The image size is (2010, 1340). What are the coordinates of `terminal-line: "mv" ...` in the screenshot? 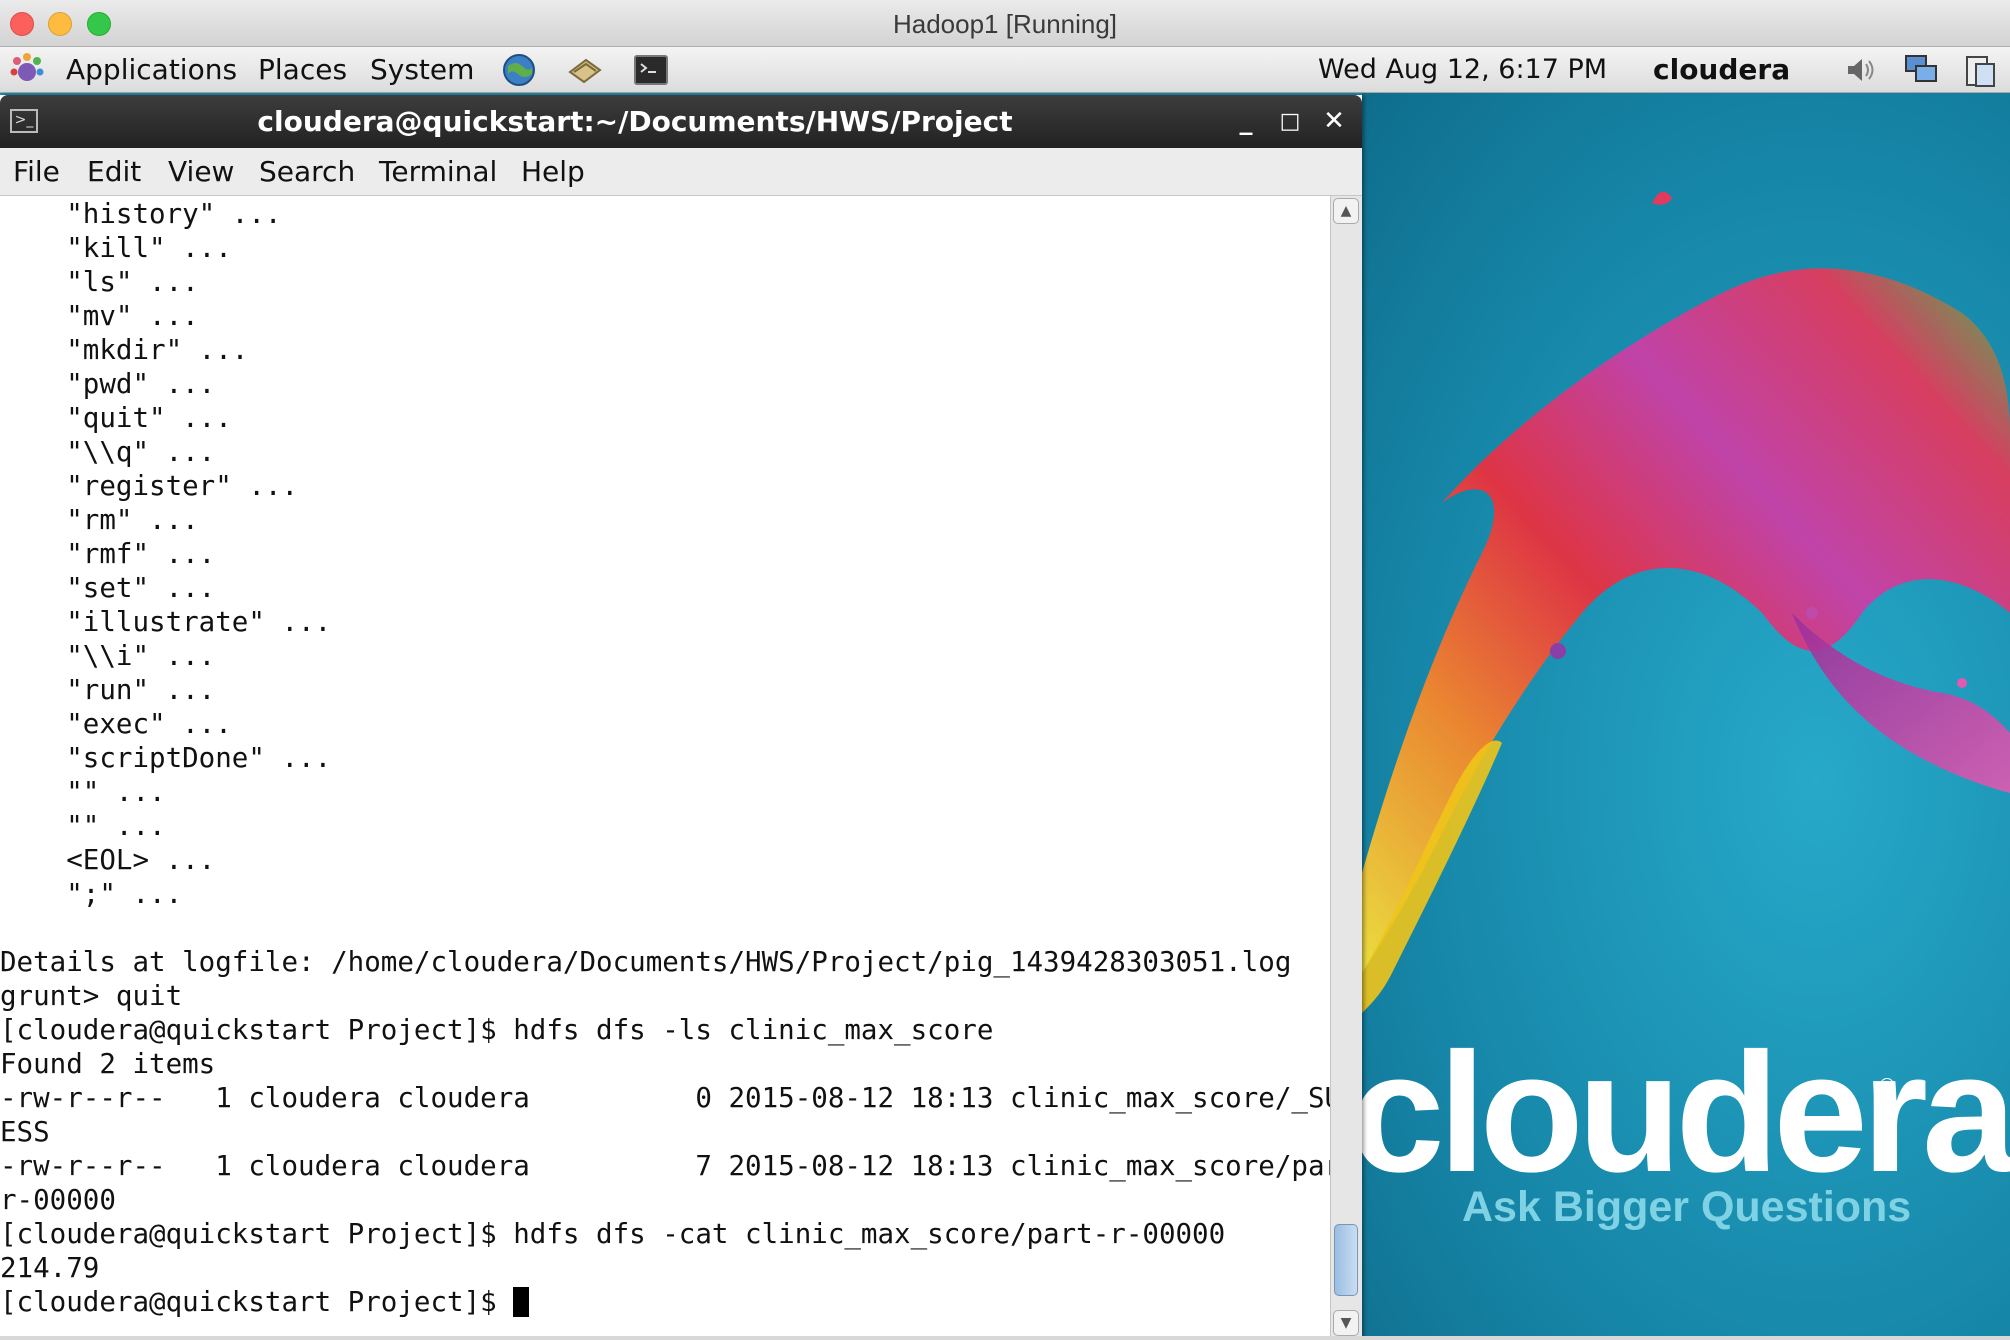 It's located at (99, 316).